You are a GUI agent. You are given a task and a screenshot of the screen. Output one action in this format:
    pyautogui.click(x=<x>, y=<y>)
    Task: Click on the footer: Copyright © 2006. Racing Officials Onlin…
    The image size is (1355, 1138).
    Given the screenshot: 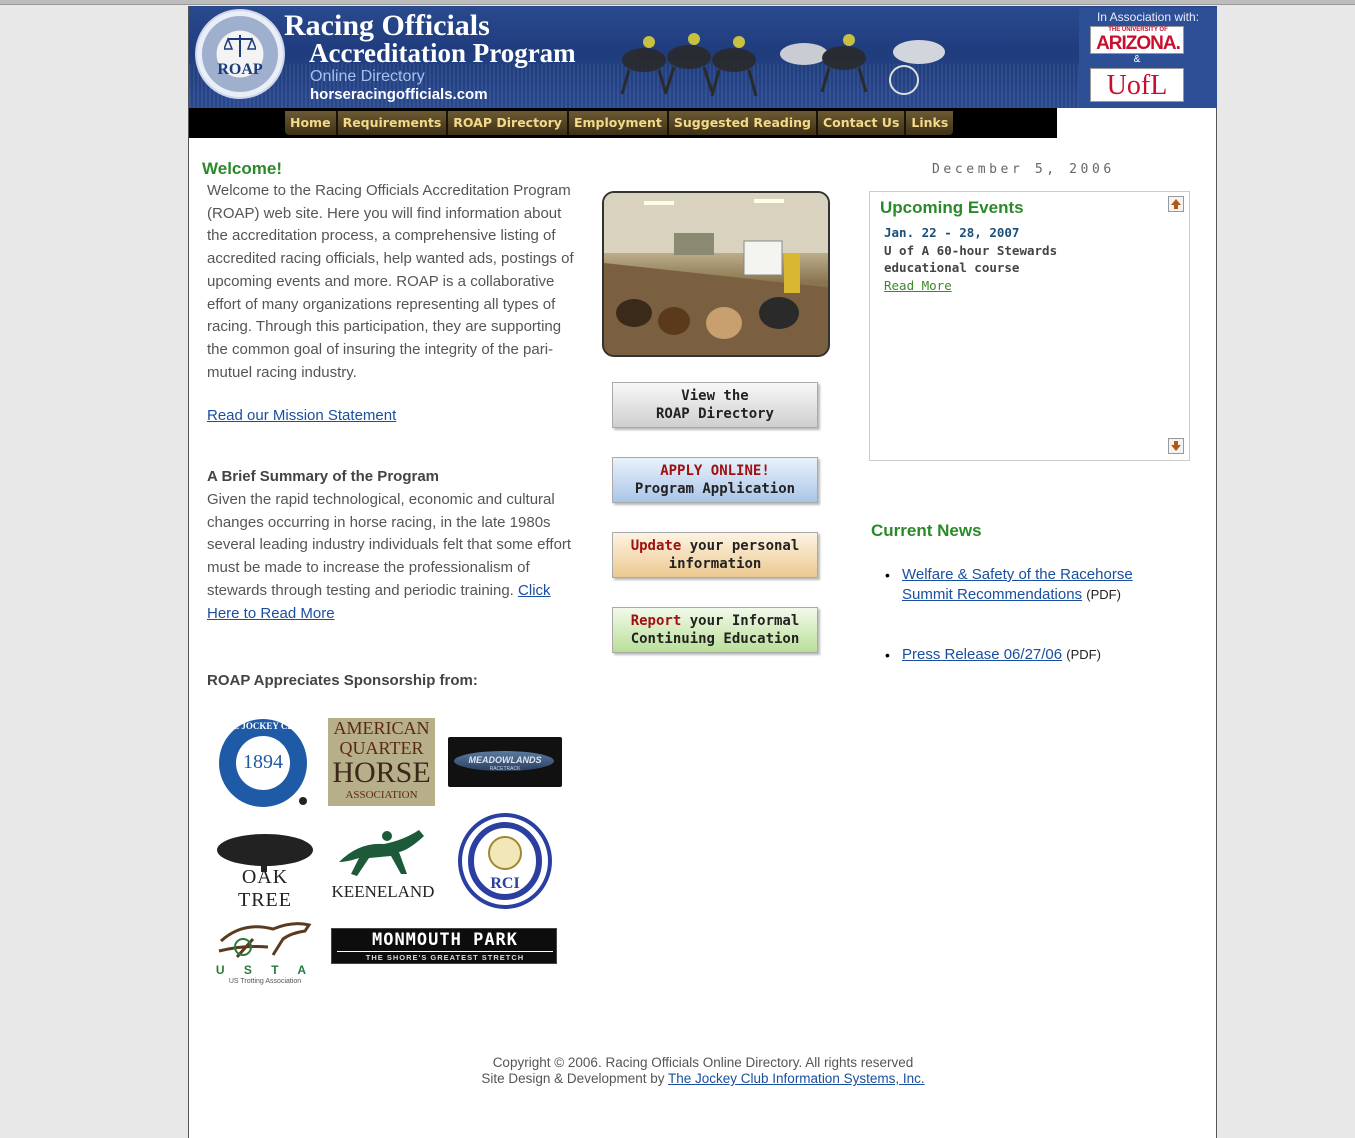 What is the action you would take?
    pyautogui.click(x=703, y=1071)
    